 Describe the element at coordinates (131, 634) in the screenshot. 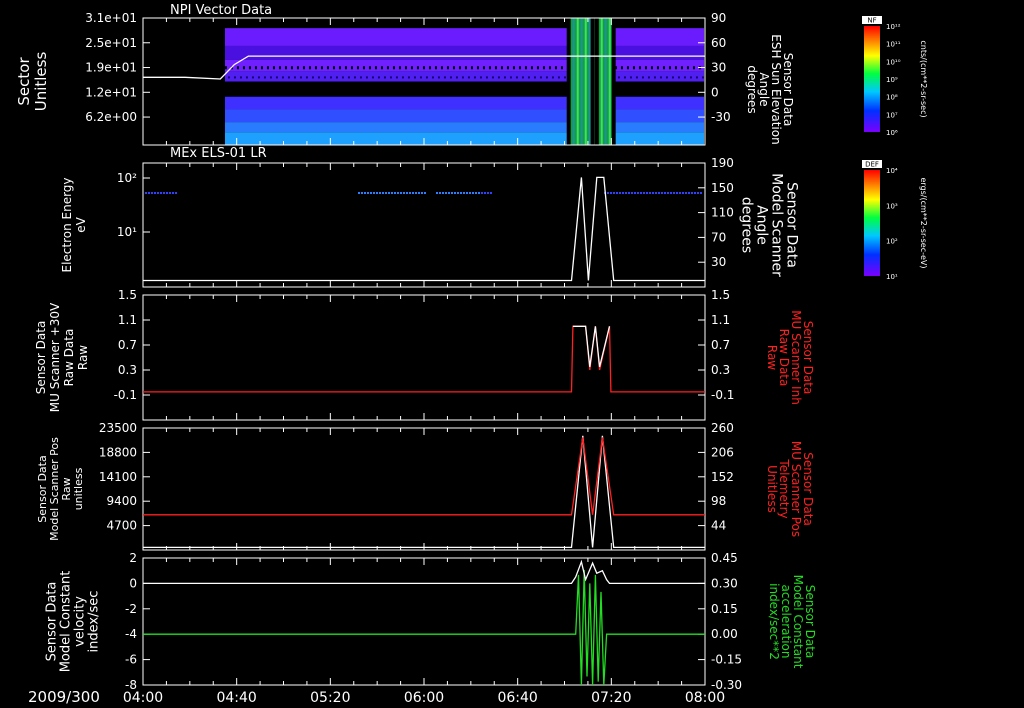

I see `panel-5-ytick-label: -4` at that location.